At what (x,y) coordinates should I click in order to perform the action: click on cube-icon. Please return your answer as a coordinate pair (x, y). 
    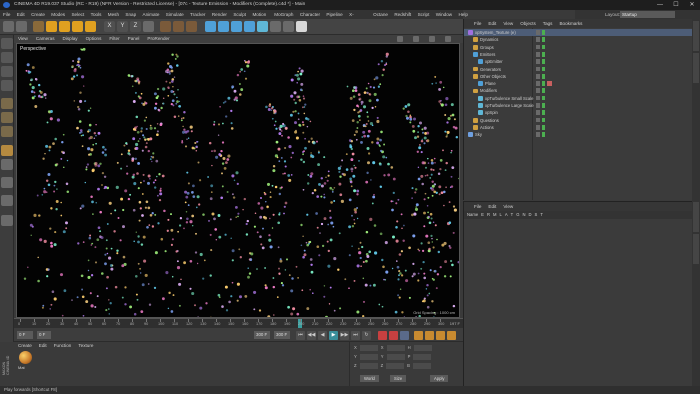
    Looking at the image, I should click on (210, 26).